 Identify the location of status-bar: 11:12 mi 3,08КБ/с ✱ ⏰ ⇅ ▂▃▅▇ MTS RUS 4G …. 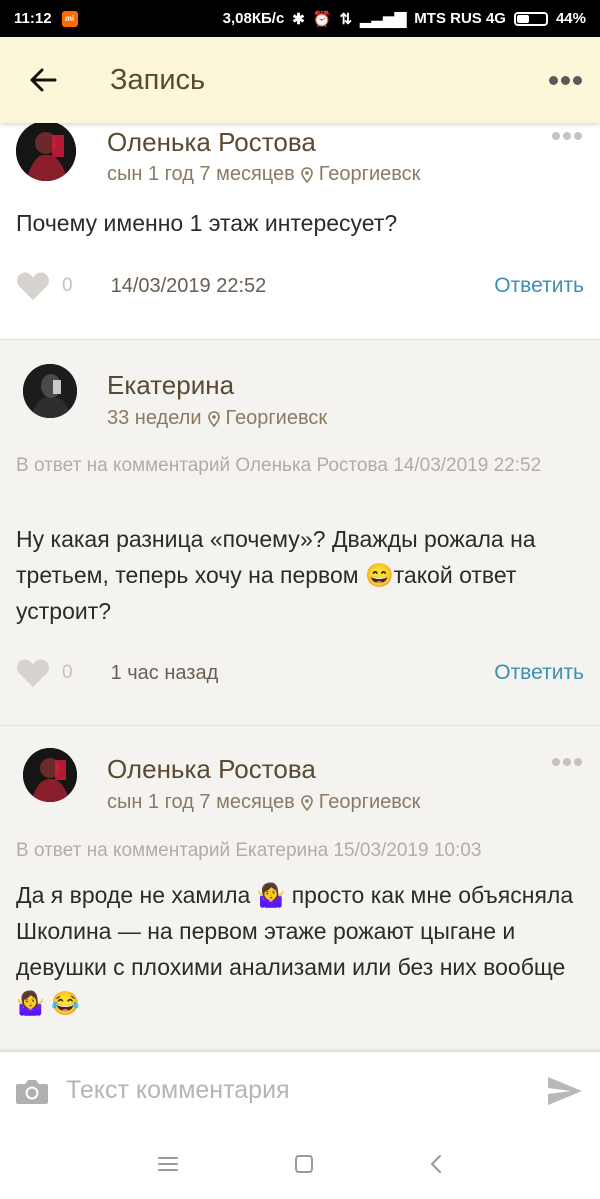
(300, 18).